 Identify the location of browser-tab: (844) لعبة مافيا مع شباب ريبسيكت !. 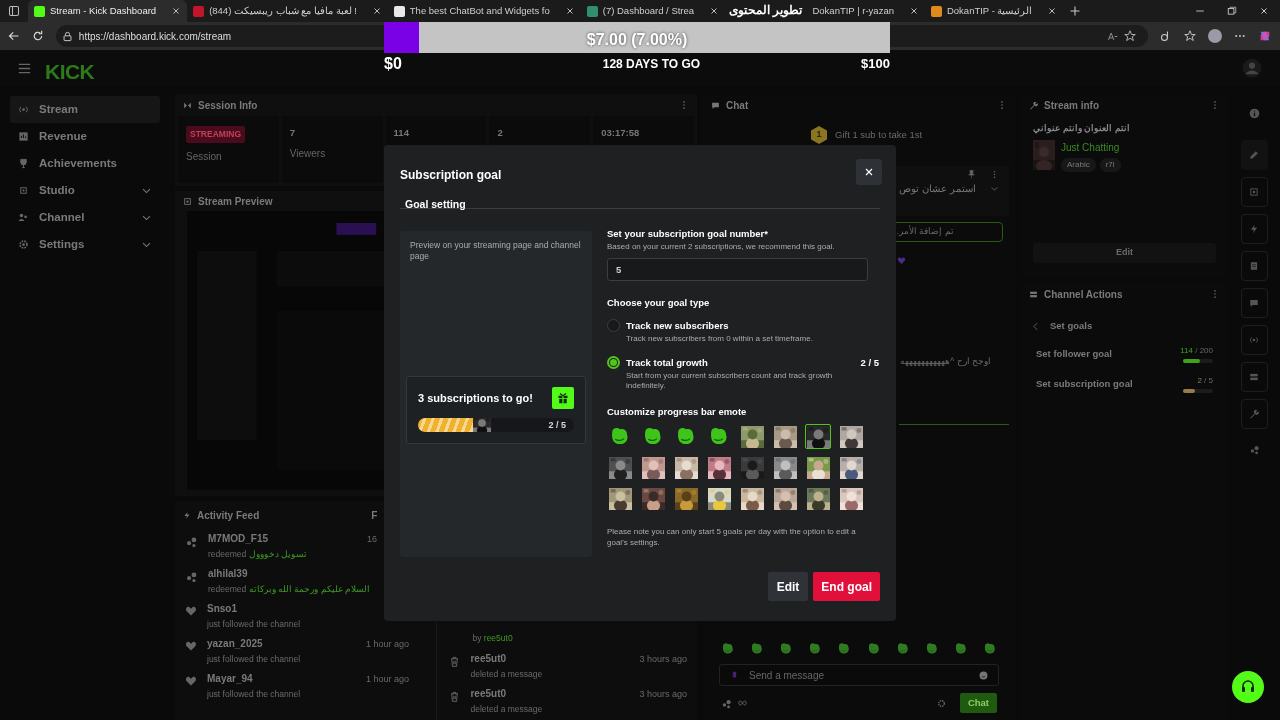
(287, 11).